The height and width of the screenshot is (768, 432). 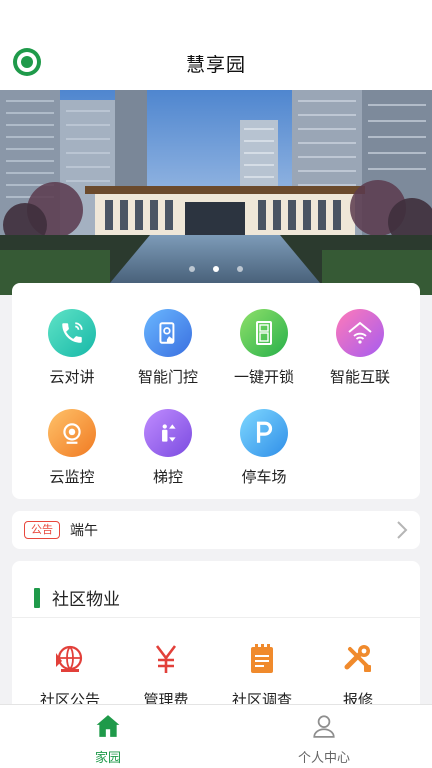 I want to click on page-title: 慧享园, so click(x=215, y=65).